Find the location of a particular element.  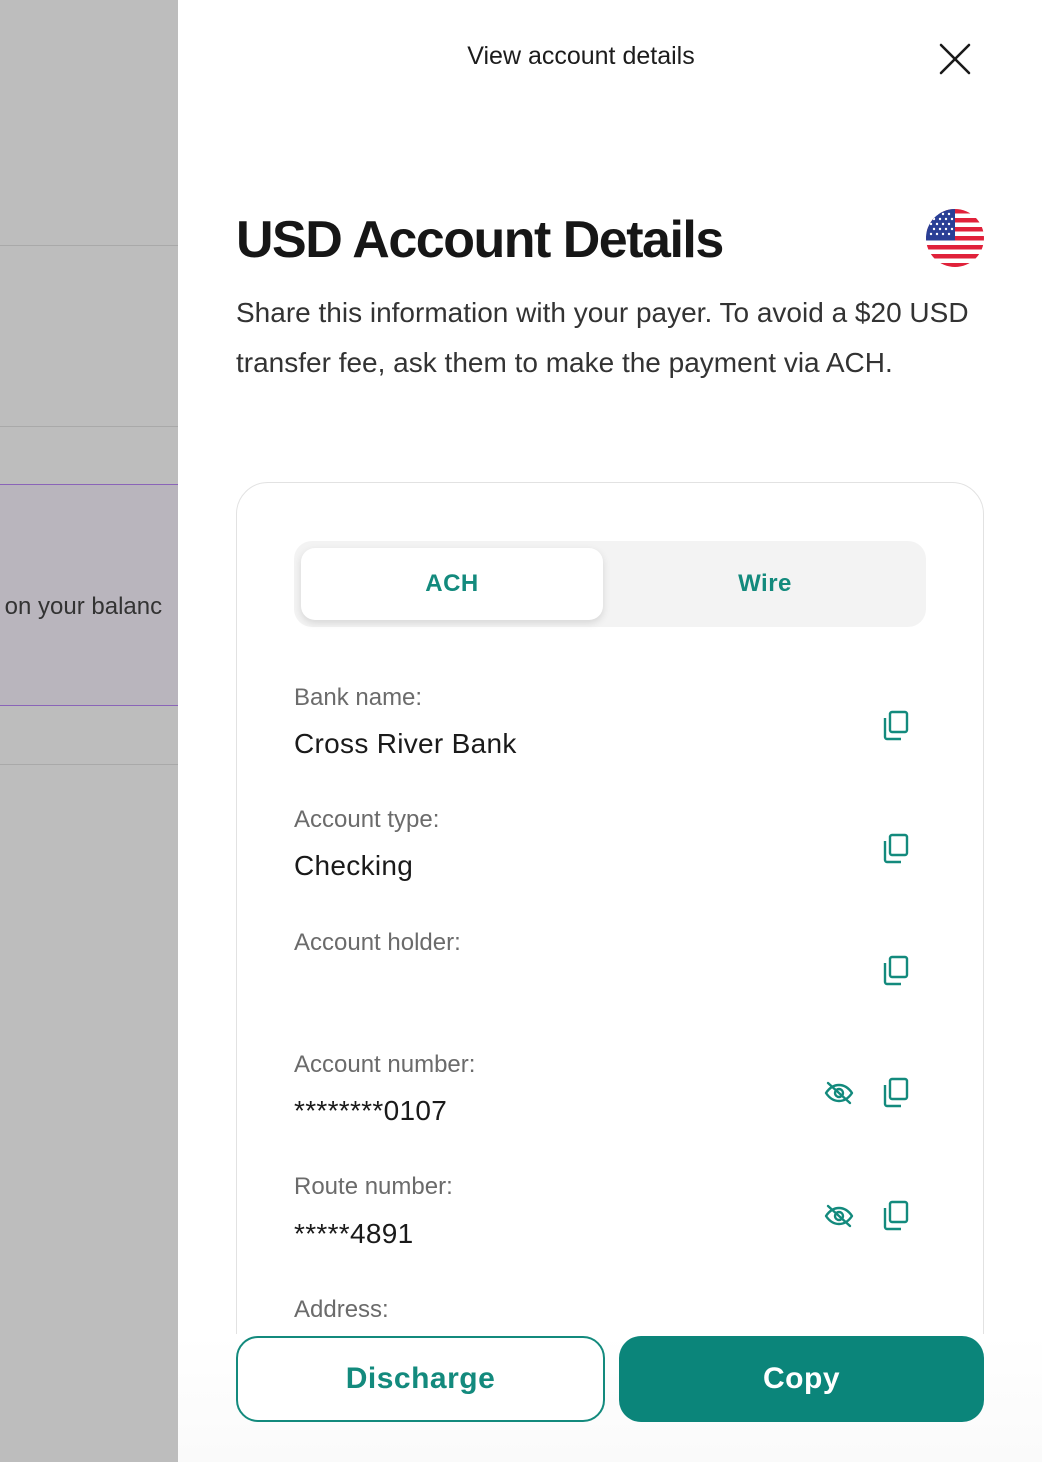

account-type-label: Account type: is located at coordinates (367, 819).